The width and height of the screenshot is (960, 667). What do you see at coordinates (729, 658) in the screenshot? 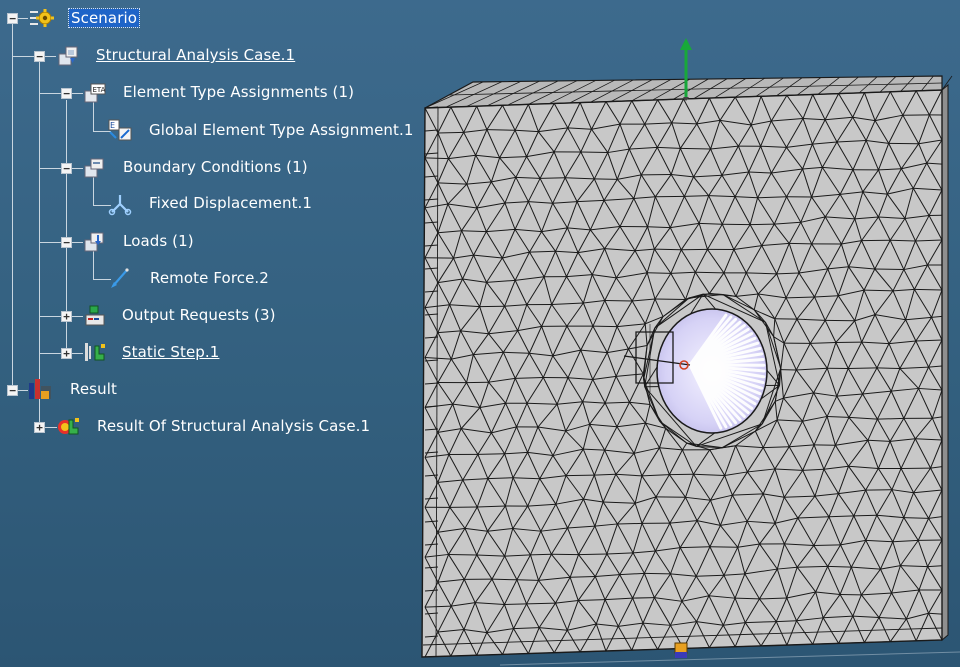
I see `ground-line` at bounding box center [729, 658].